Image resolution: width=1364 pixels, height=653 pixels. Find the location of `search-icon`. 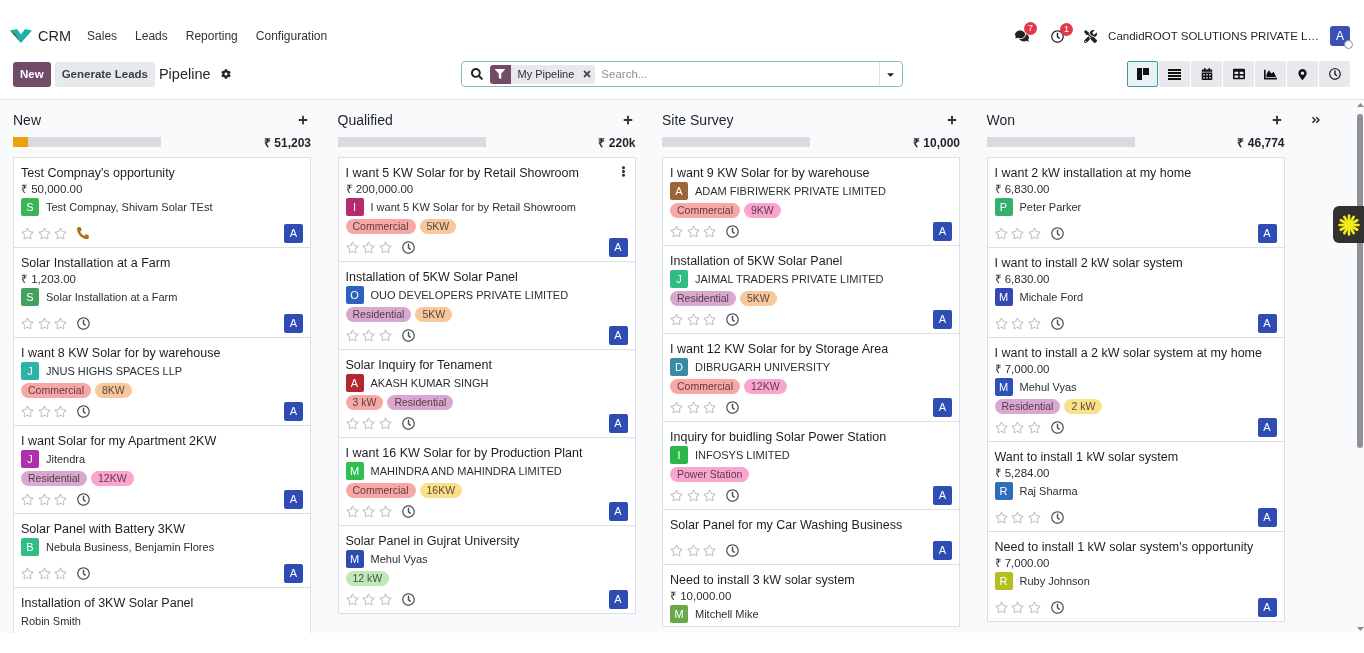

search-icon is located at coordinates (476, 74).